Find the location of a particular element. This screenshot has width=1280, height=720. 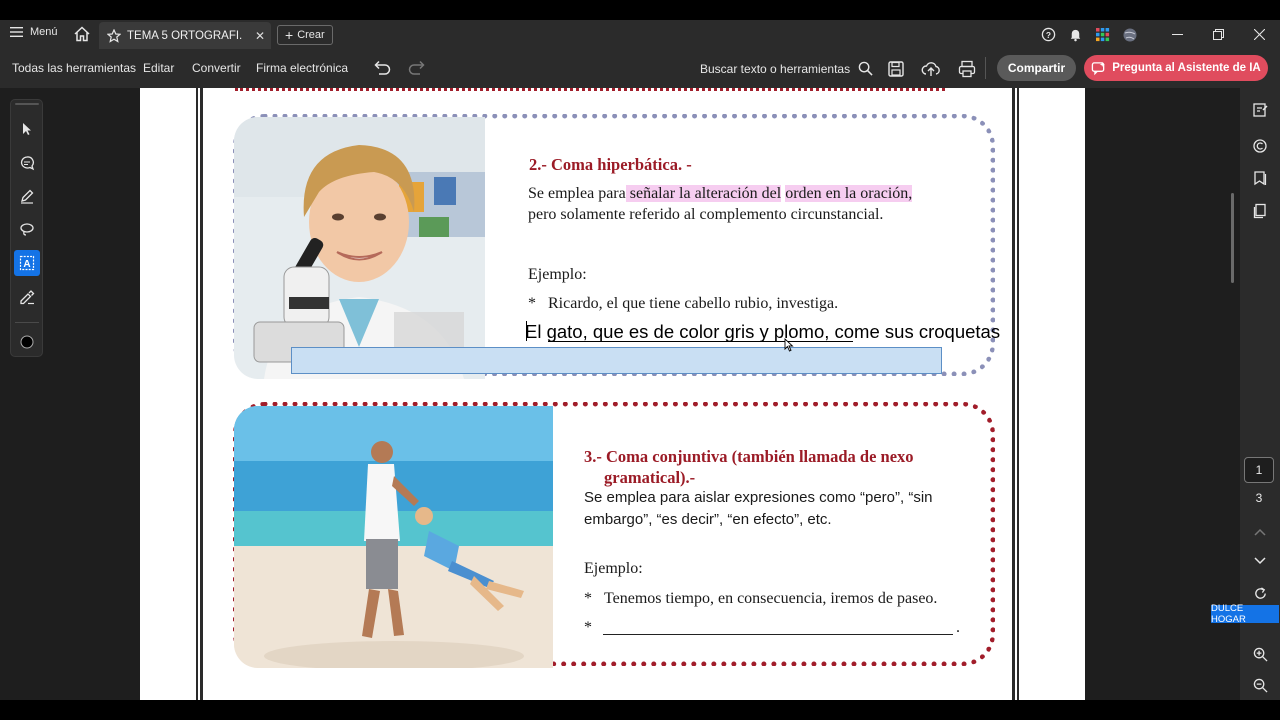

answer-blank-period: . is located at coordinates (958, 627).